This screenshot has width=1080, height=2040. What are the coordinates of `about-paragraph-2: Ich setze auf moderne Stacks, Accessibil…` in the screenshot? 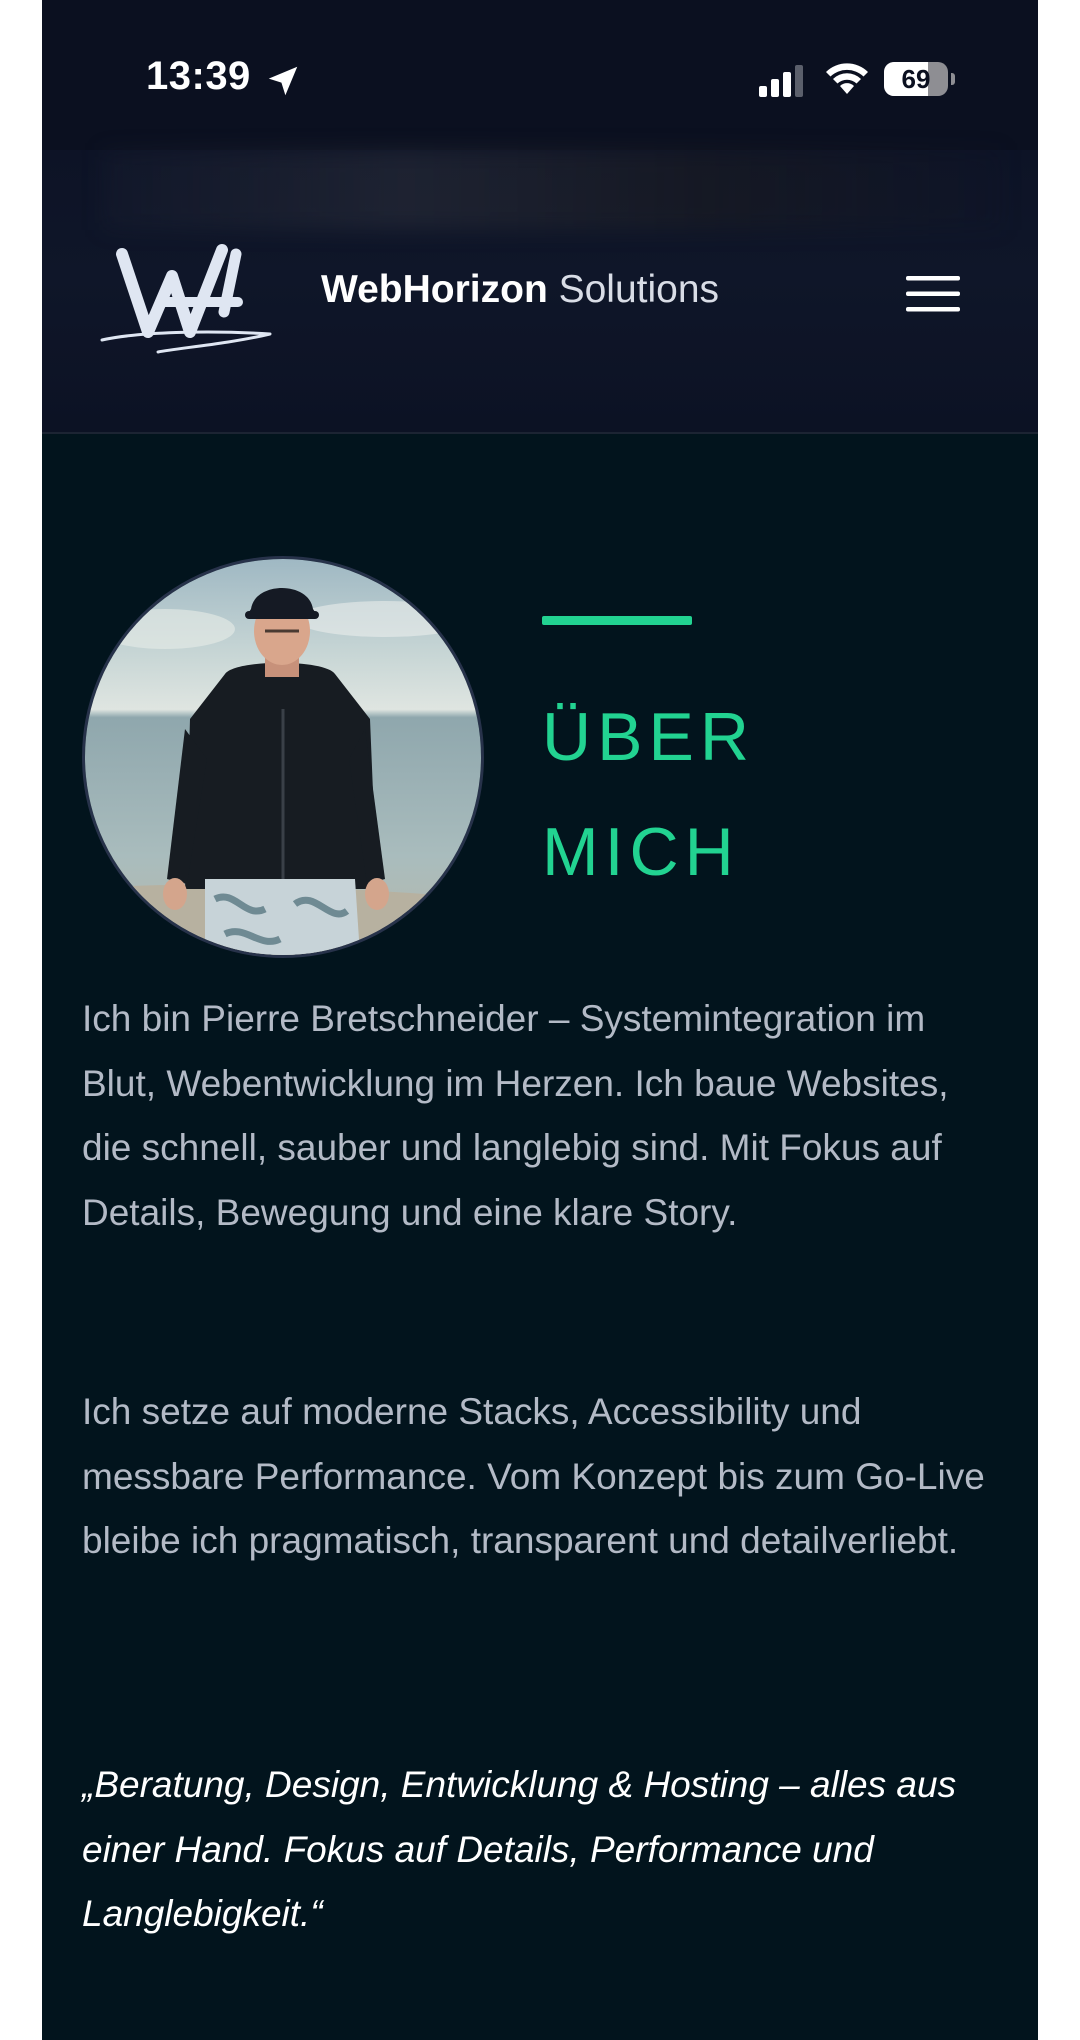 It's located at (533, 1476).